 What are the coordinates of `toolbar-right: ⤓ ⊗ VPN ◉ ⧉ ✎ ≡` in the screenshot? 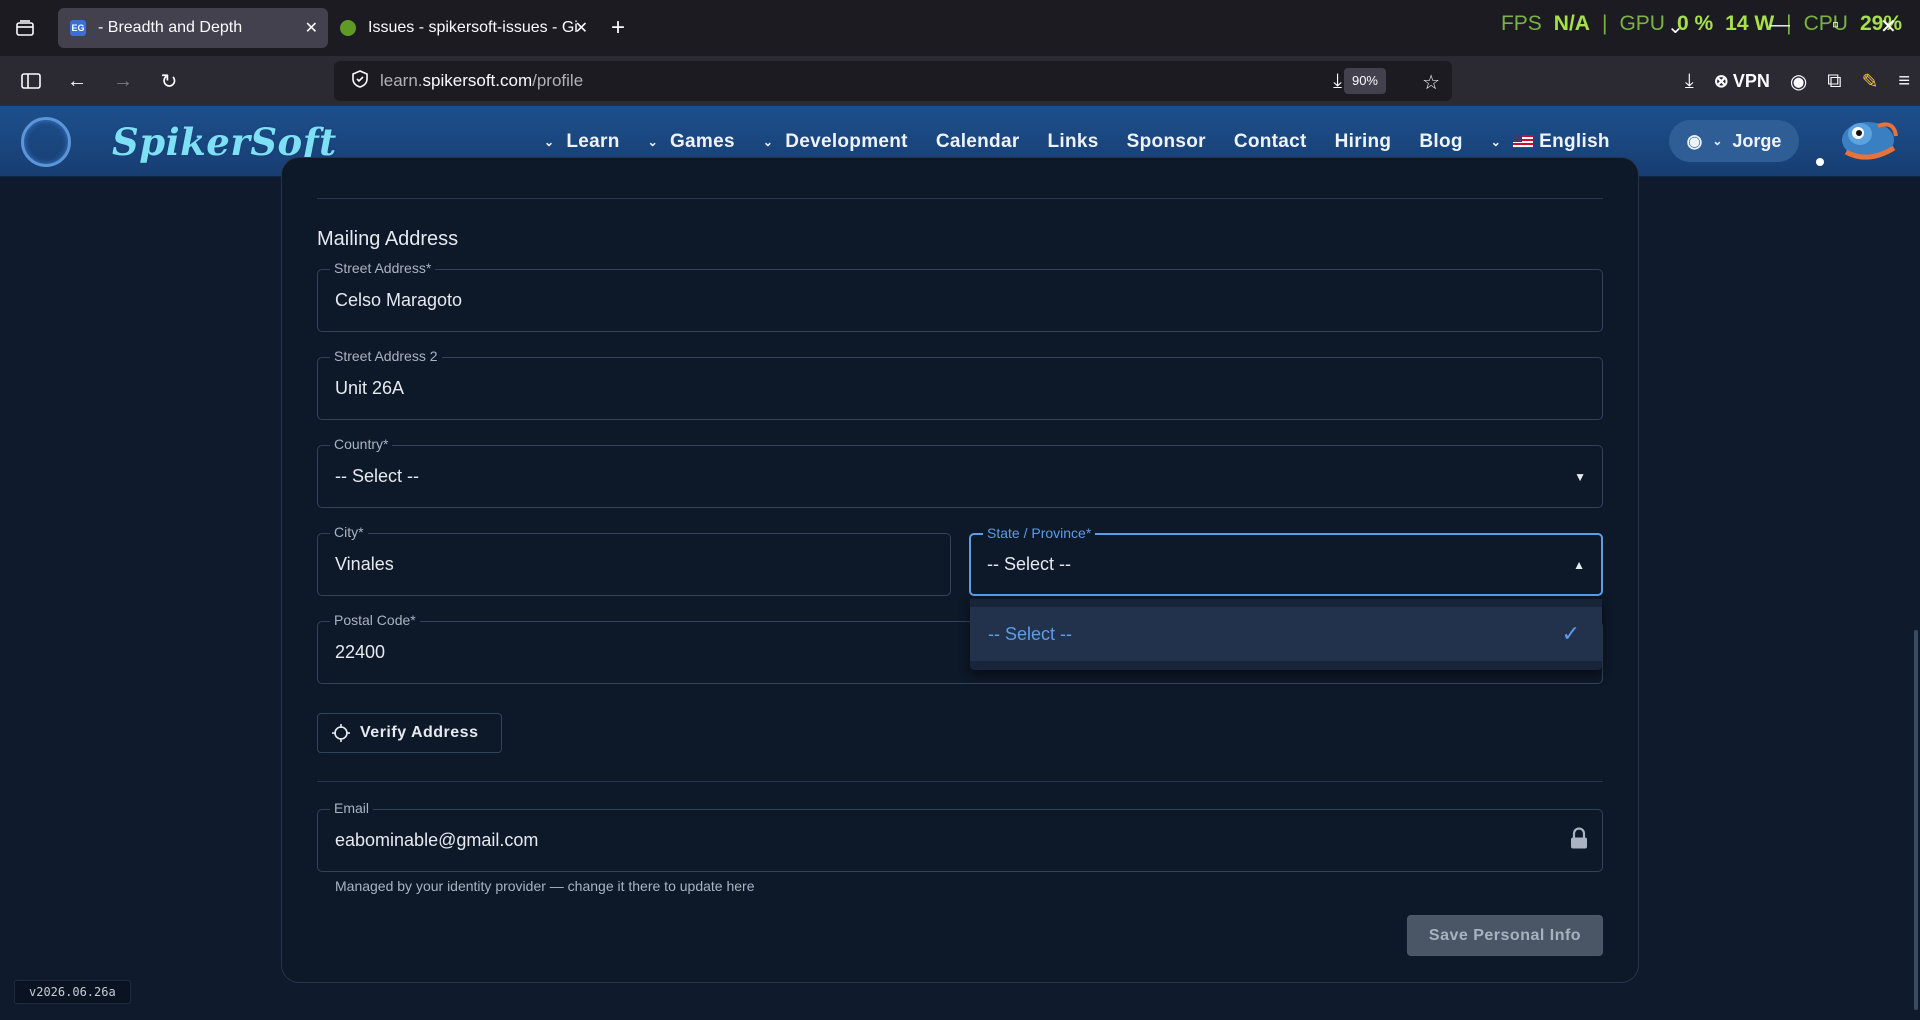 It's located at (1797, 81).